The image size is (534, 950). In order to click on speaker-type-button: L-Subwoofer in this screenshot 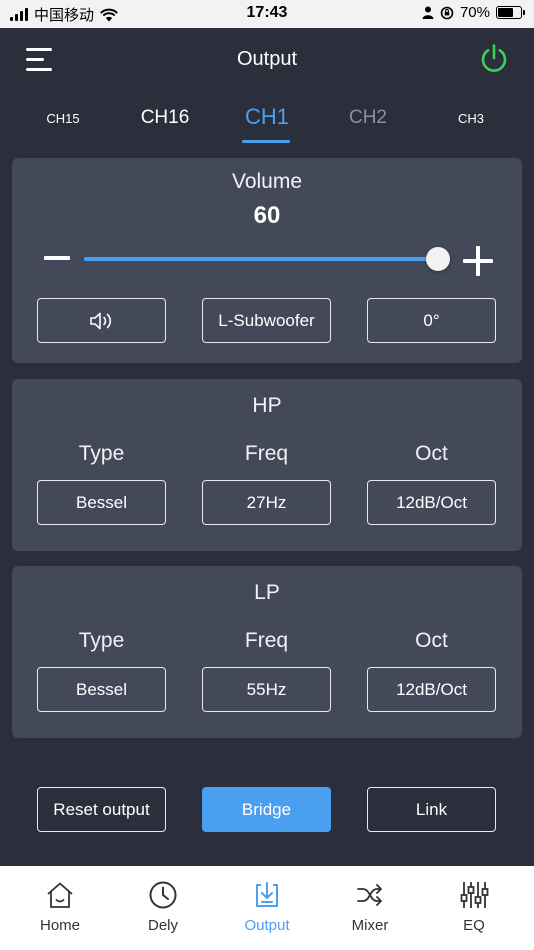, I will do `click(266, 320)`.